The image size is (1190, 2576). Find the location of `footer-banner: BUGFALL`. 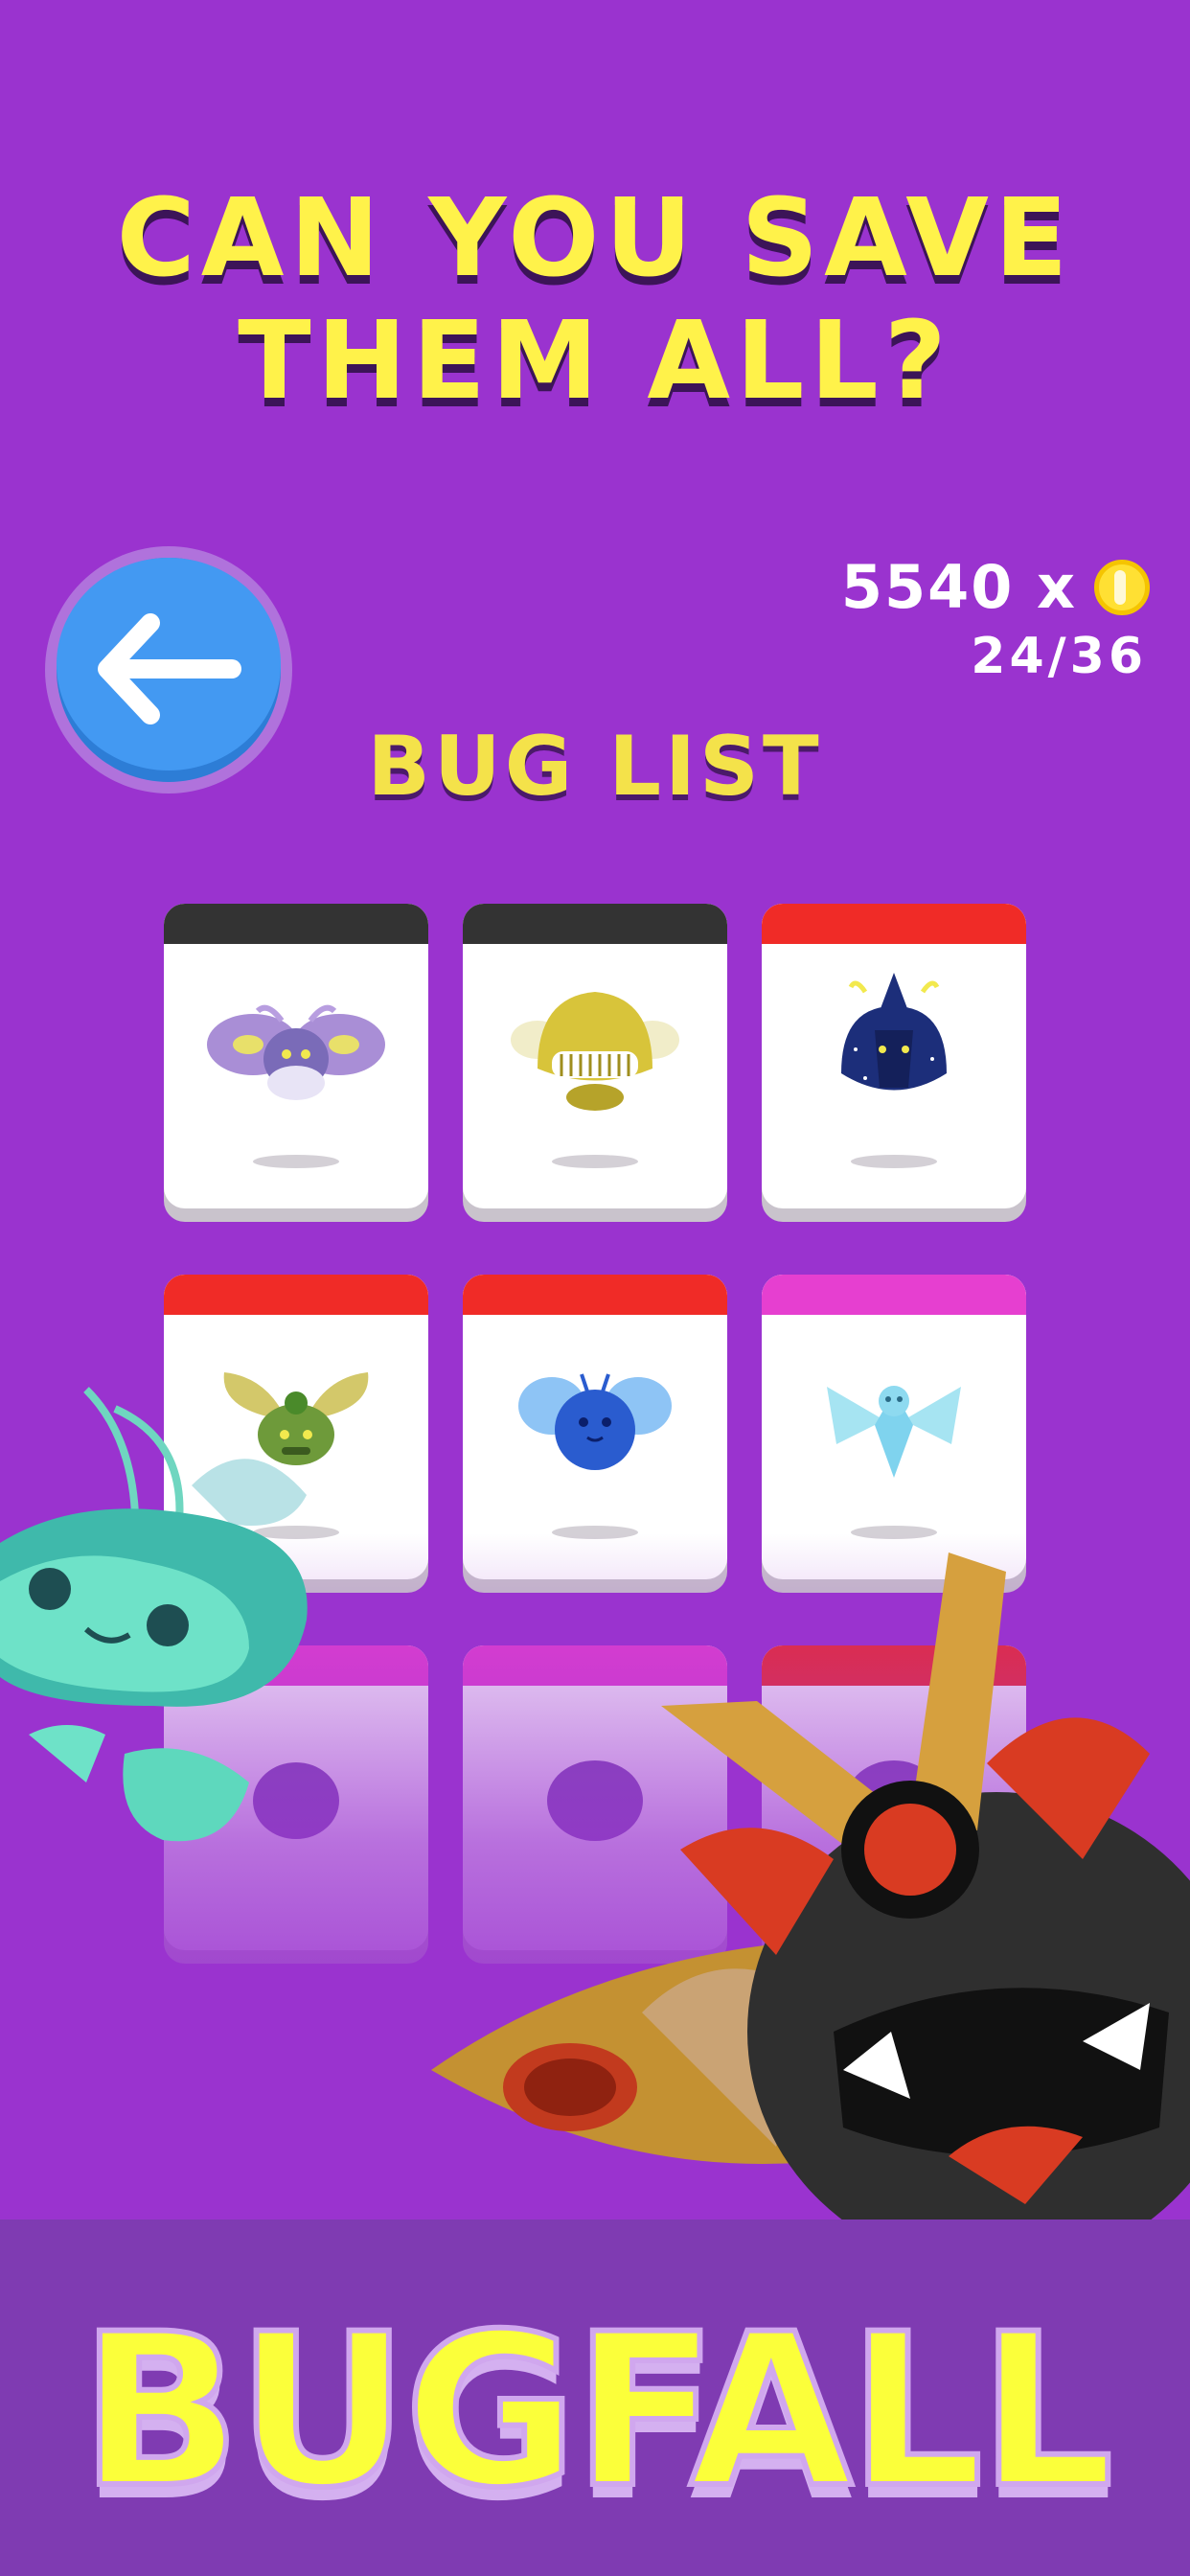

footer-banner: BUGFALL is located at coordinates (595, 2398).